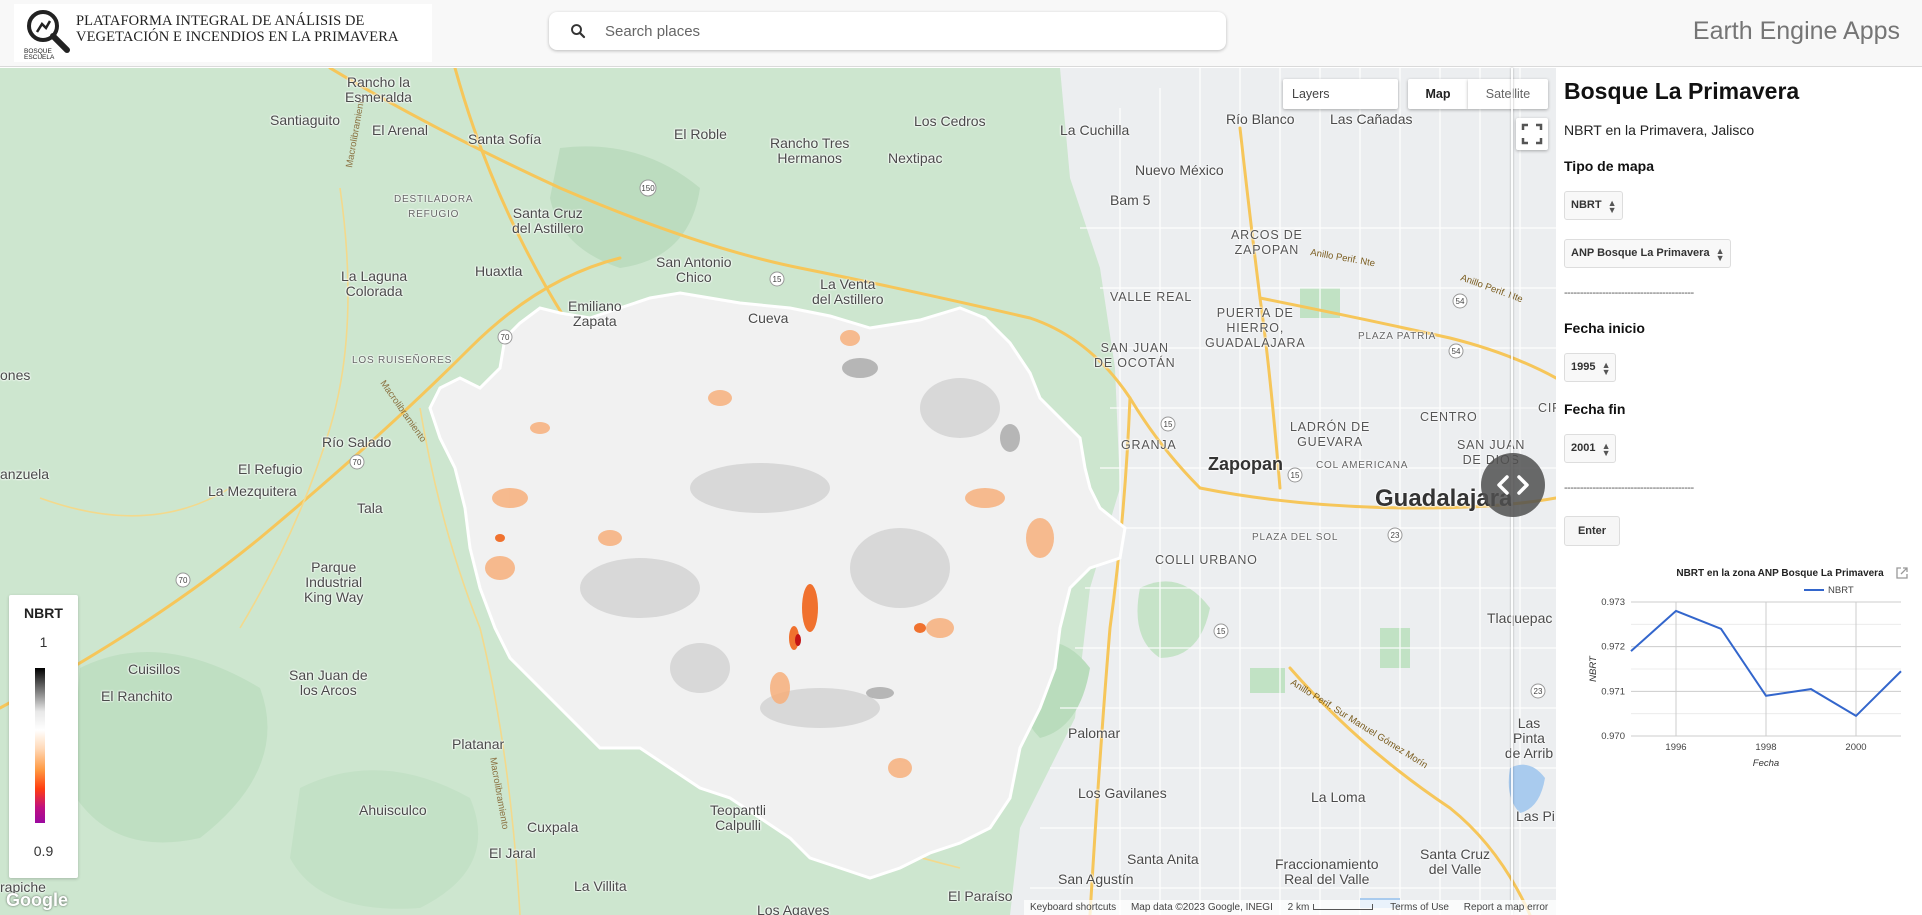 Image resolution: width=1922 pixels, height=915 pixels. Describe the element at coordinates (1508, 94) in the screenshot. I see `map-type-satellite-button: Satellite` at that location.